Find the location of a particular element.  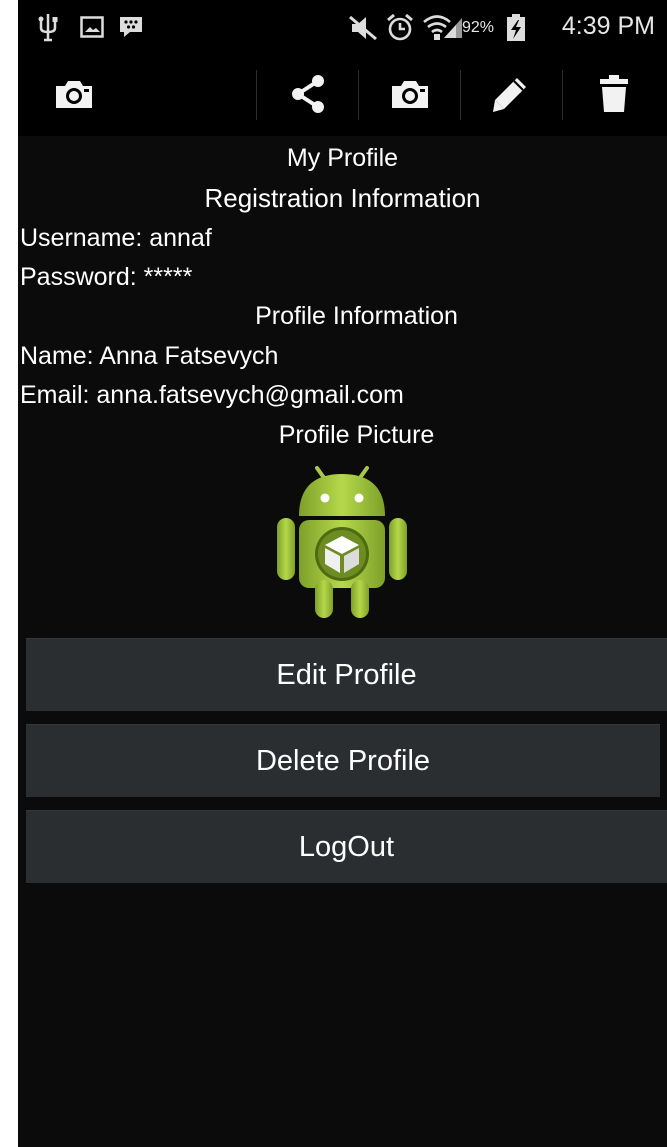

camera-button is located at coordinates (74, 96).